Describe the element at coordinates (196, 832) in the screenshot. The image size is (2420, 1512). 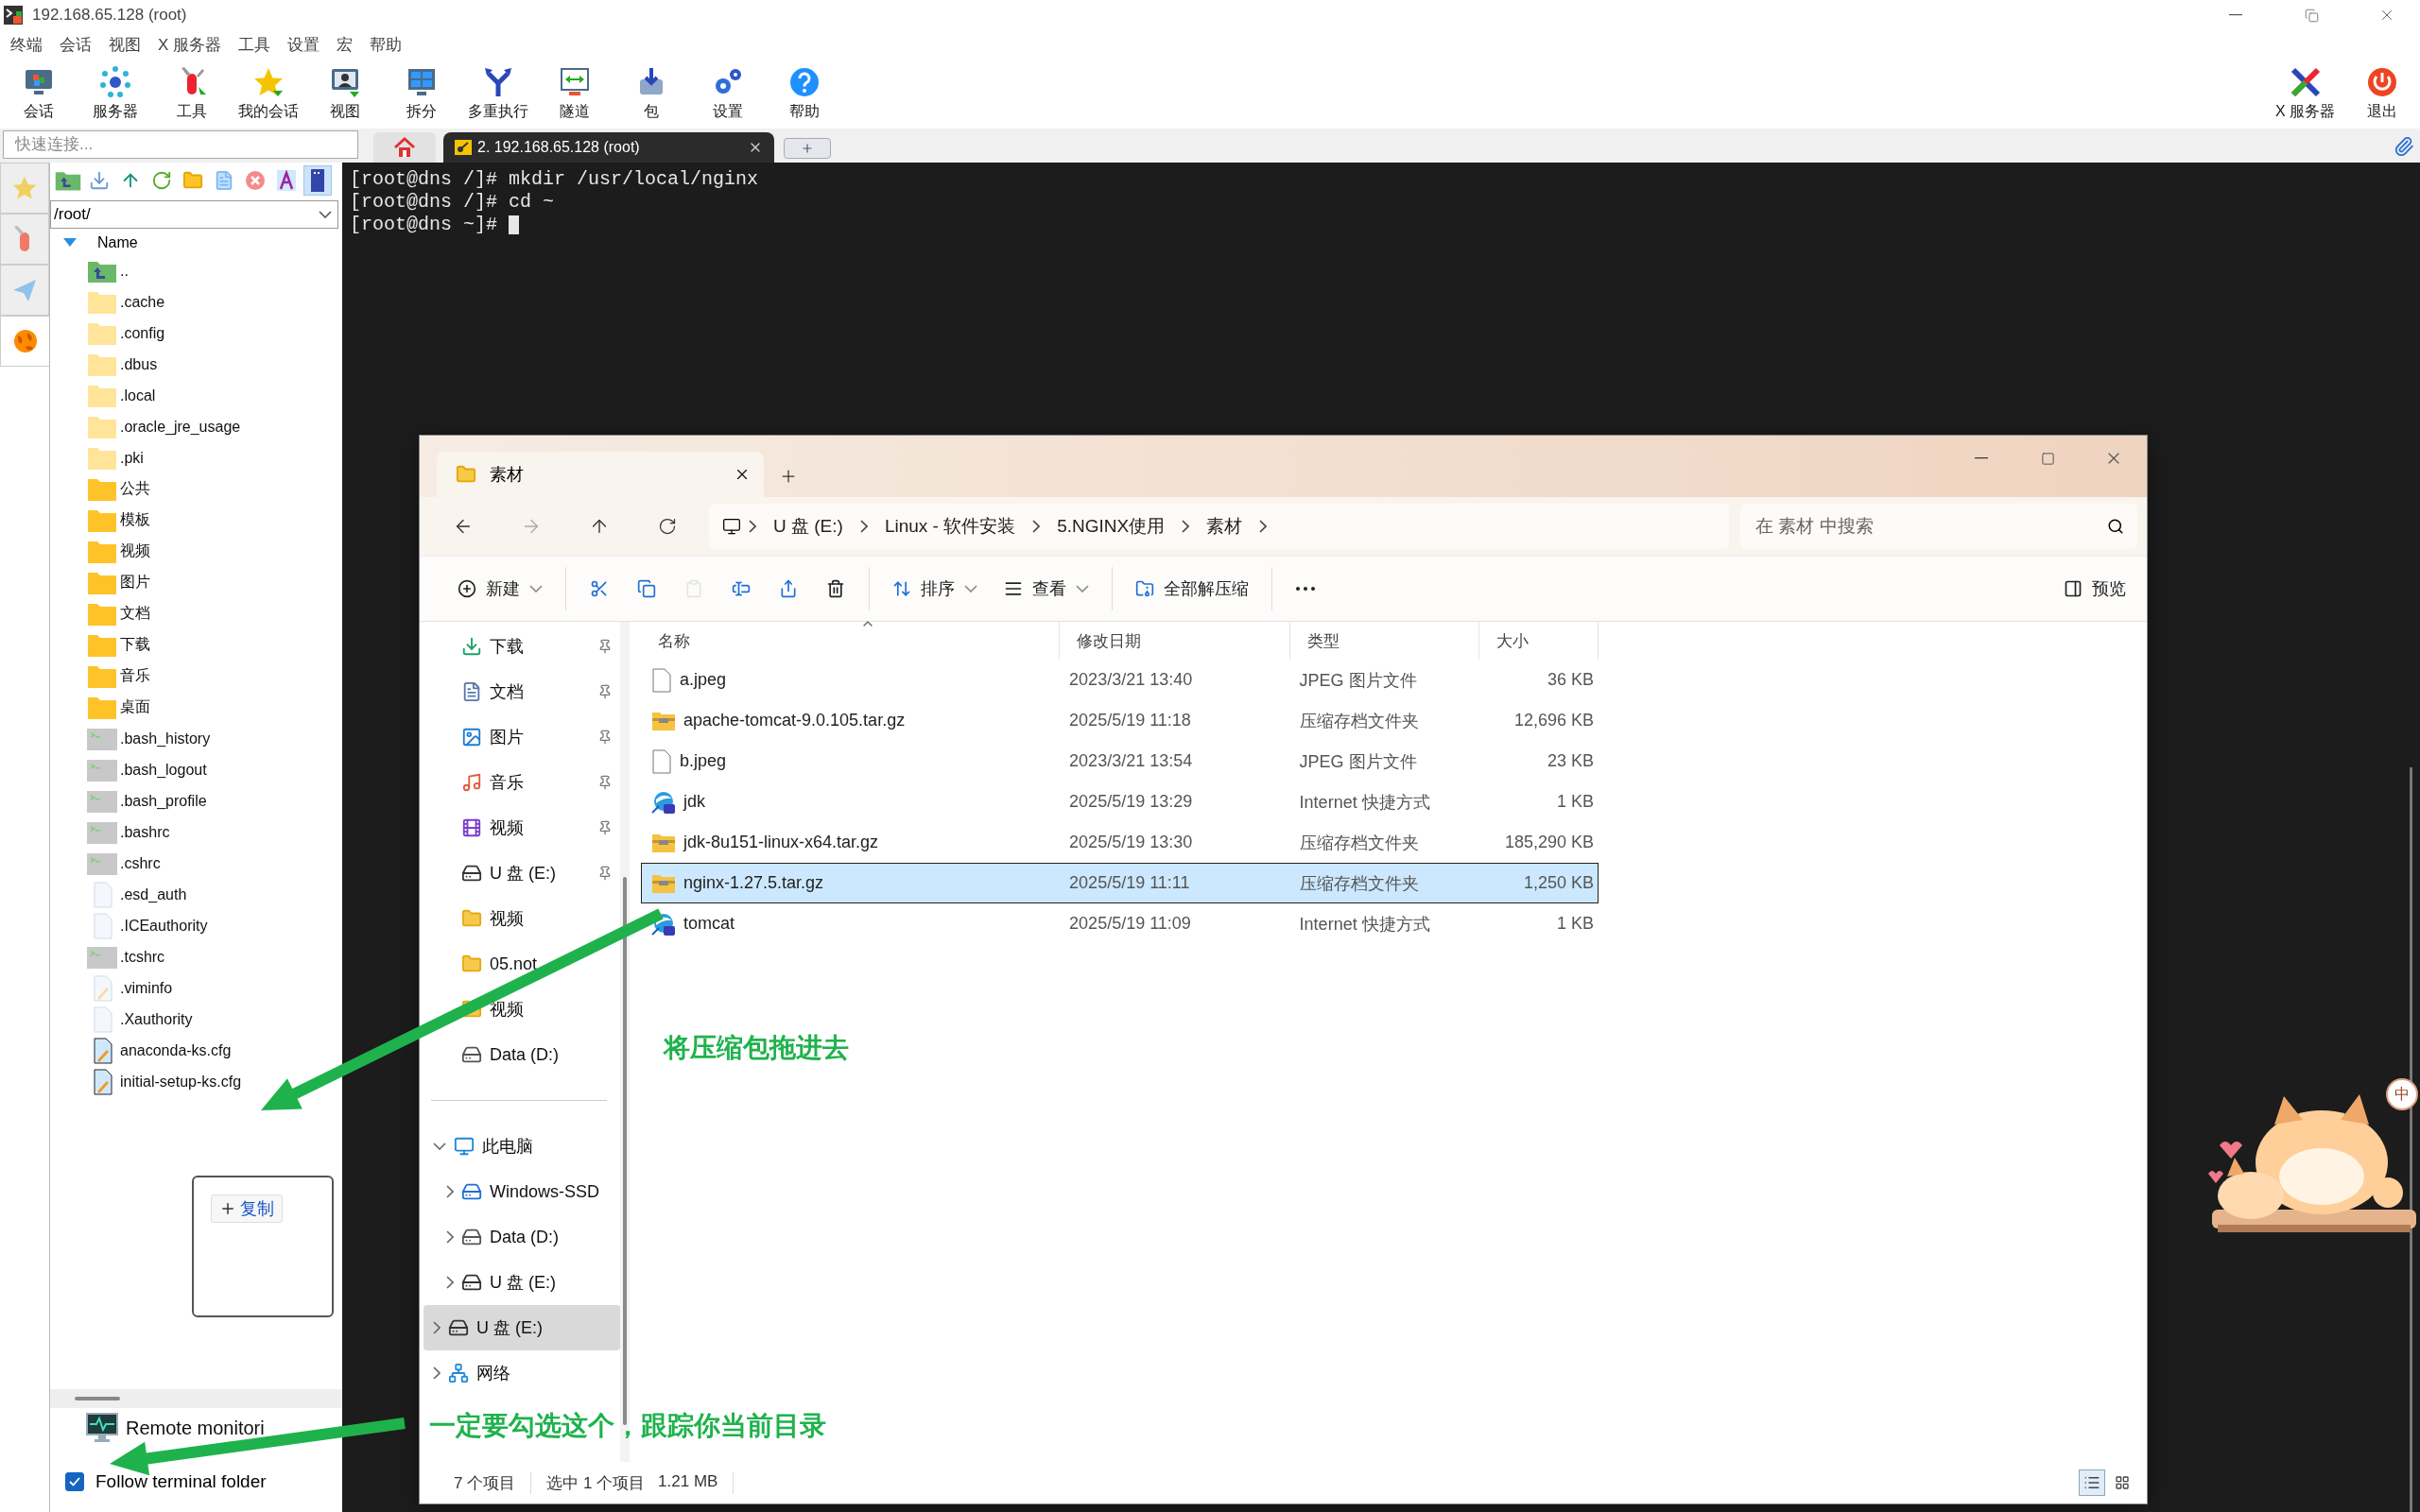
I see `file-row: .bashrc` at that location.